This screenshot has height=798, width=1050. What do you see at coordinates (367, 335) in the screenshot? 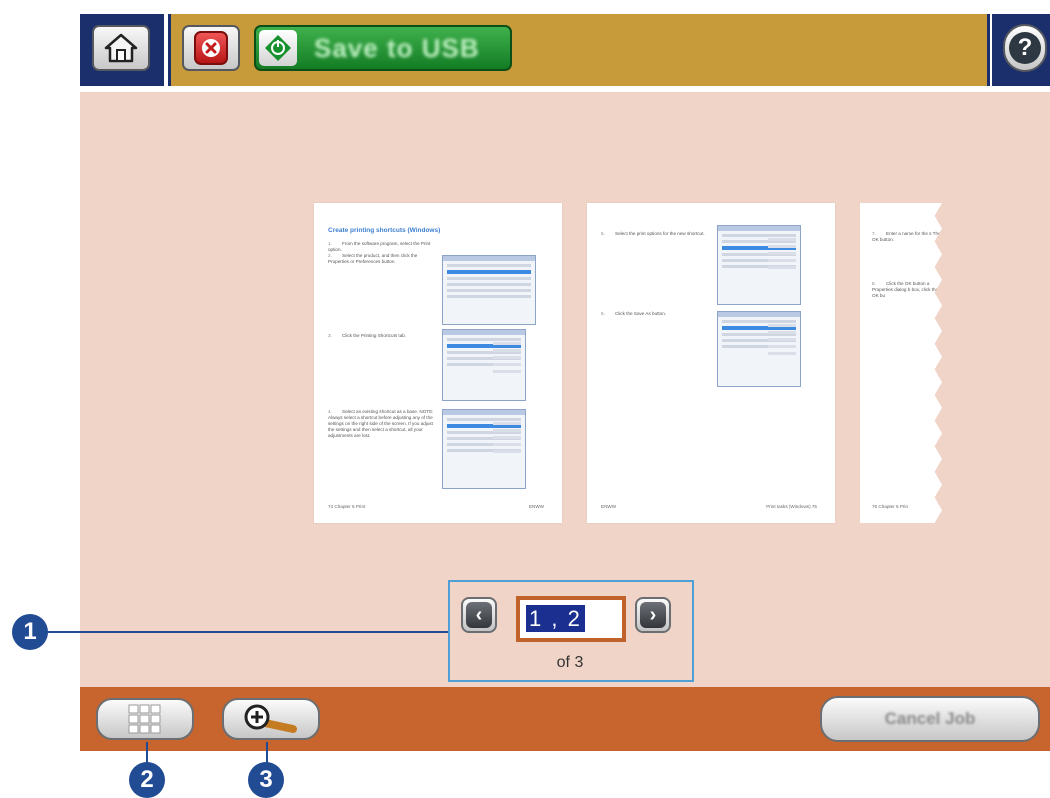
I see `page-step: 3. Click the Printing Shortcuts tab.` at bounding box center [367, 335].